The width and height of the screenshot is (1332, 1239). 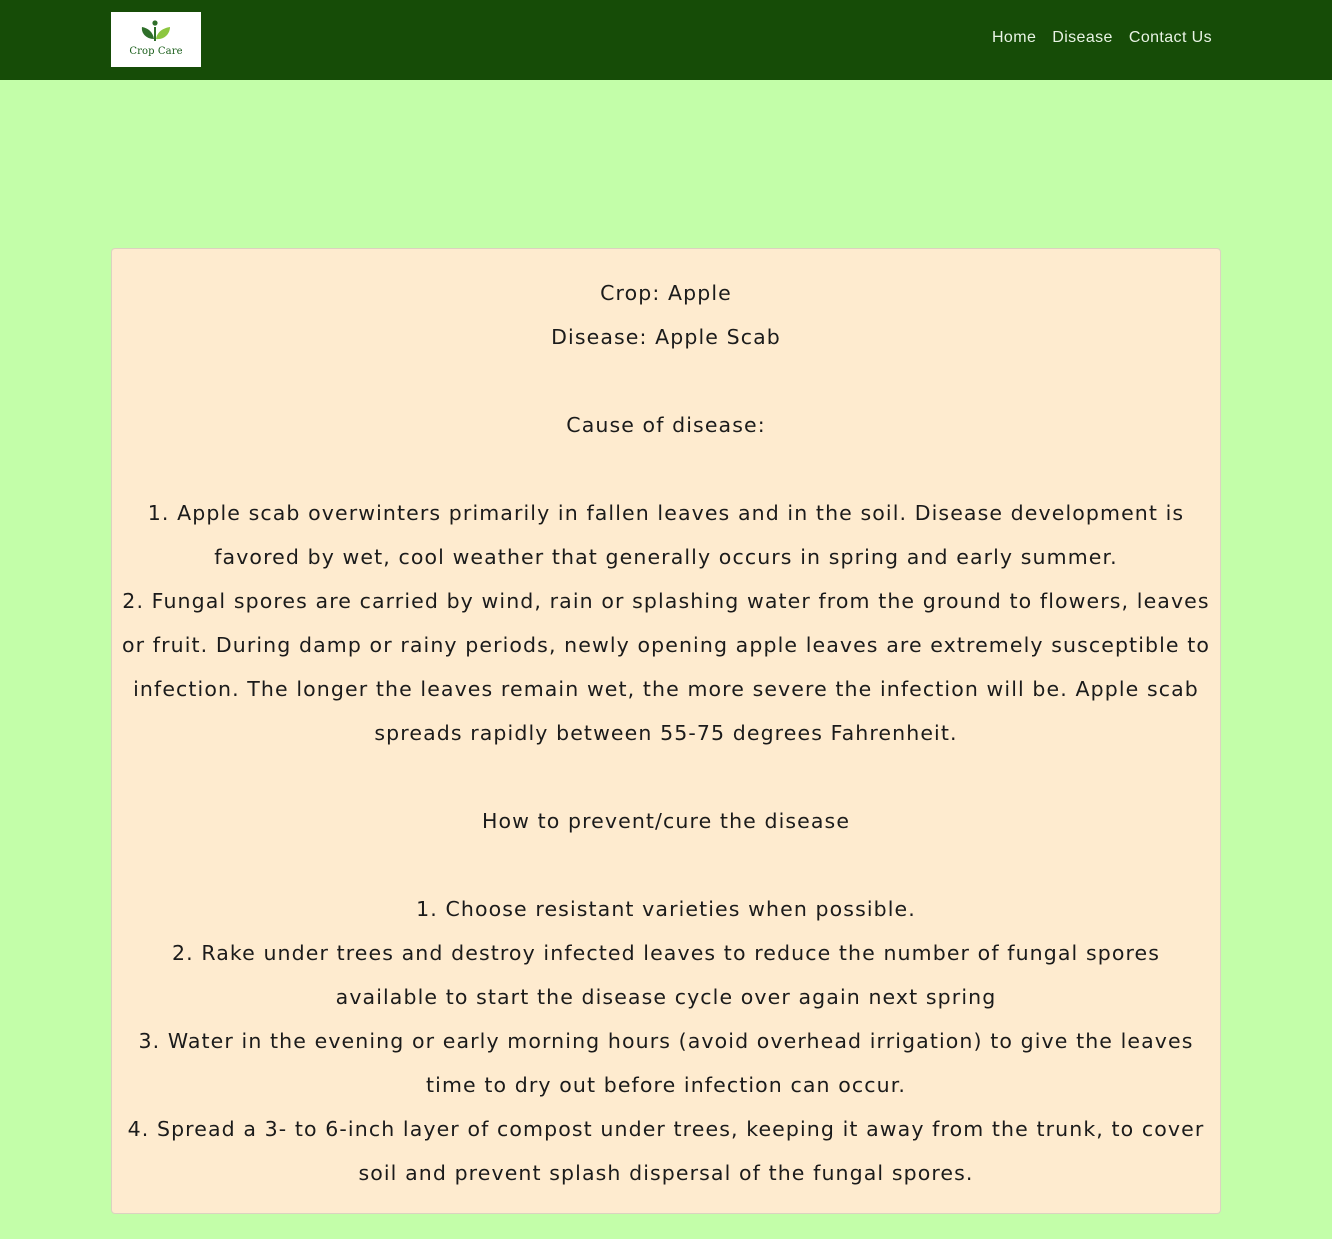 What do you see at coordinates (666, 40) in the screenshot?
I see `top-navbar: Crop Care Home Disease Contact Us` at bounding box center [666, 40].